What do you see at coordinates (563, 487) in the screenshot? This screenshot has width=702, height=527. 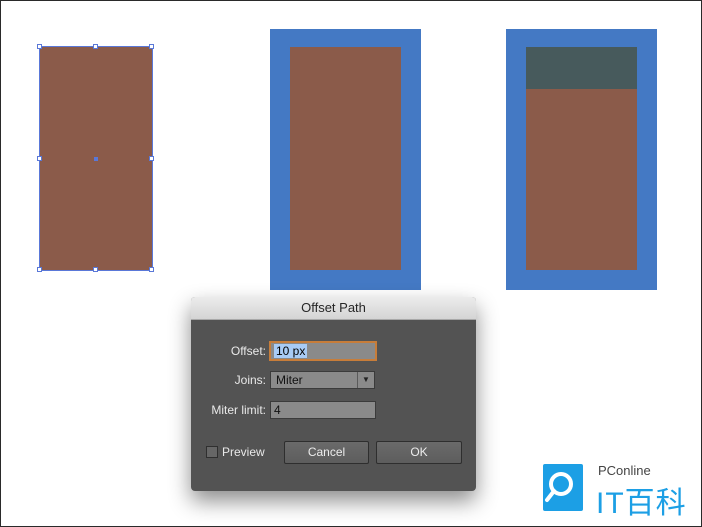 I see `pconline-logo-icon` at bounding box center [563, 487].